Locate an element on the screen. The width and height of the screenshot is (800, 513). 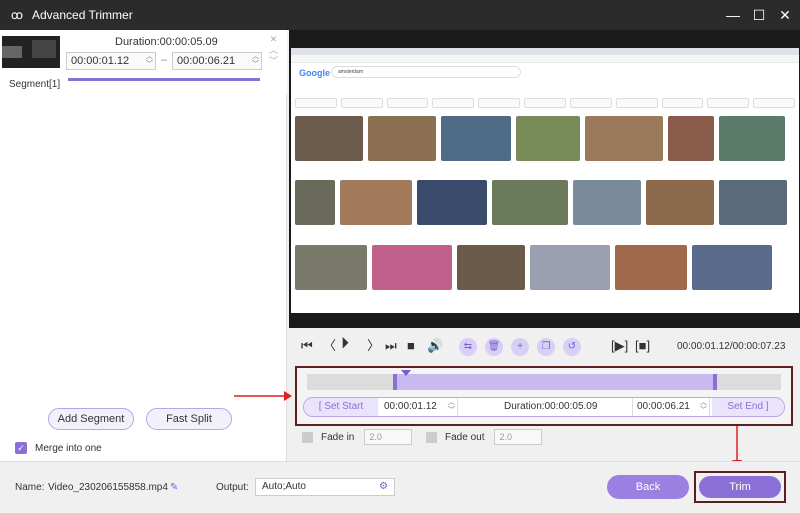
close-icon: ✕ is located at coordinates (785, 15).